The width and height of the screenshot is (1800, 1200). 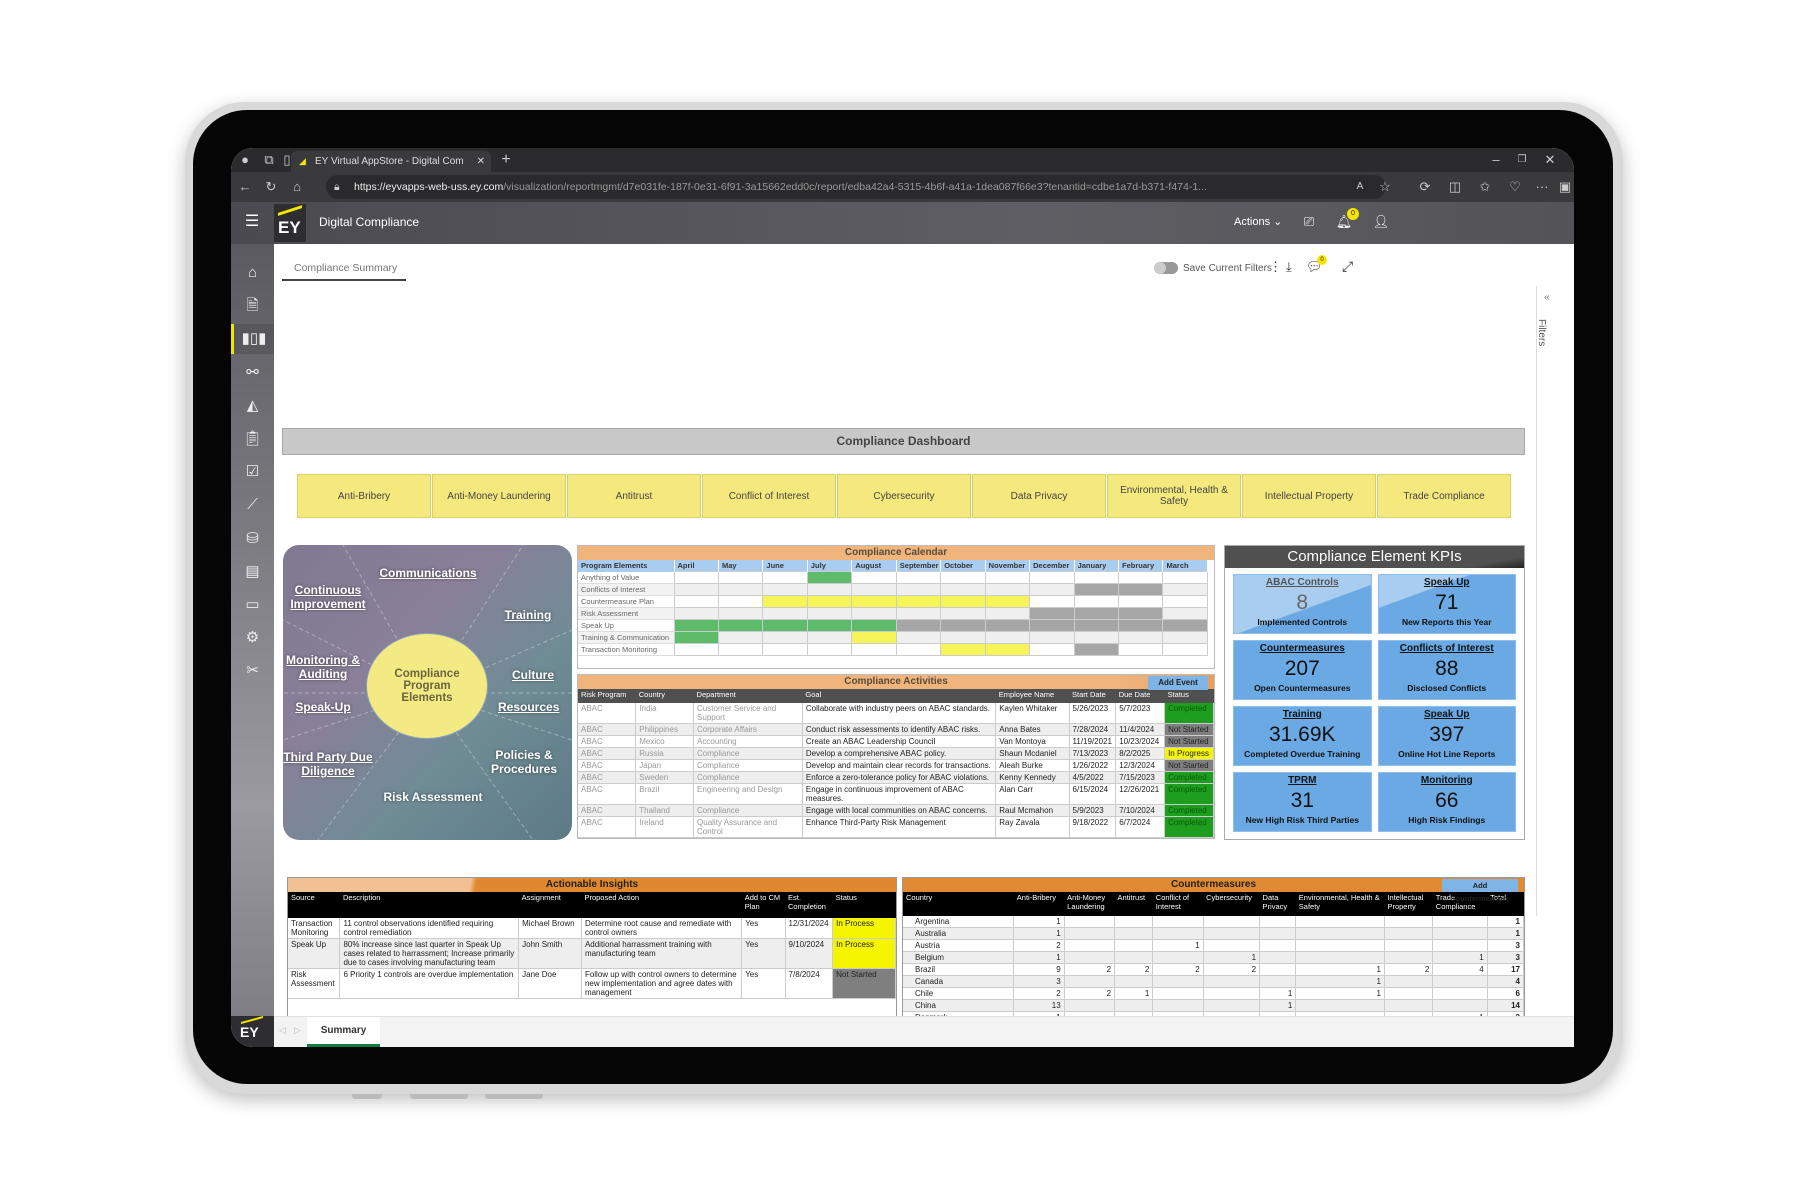 I want to click on document-check-icon: 🗎︎, so click(x=252, y=306).